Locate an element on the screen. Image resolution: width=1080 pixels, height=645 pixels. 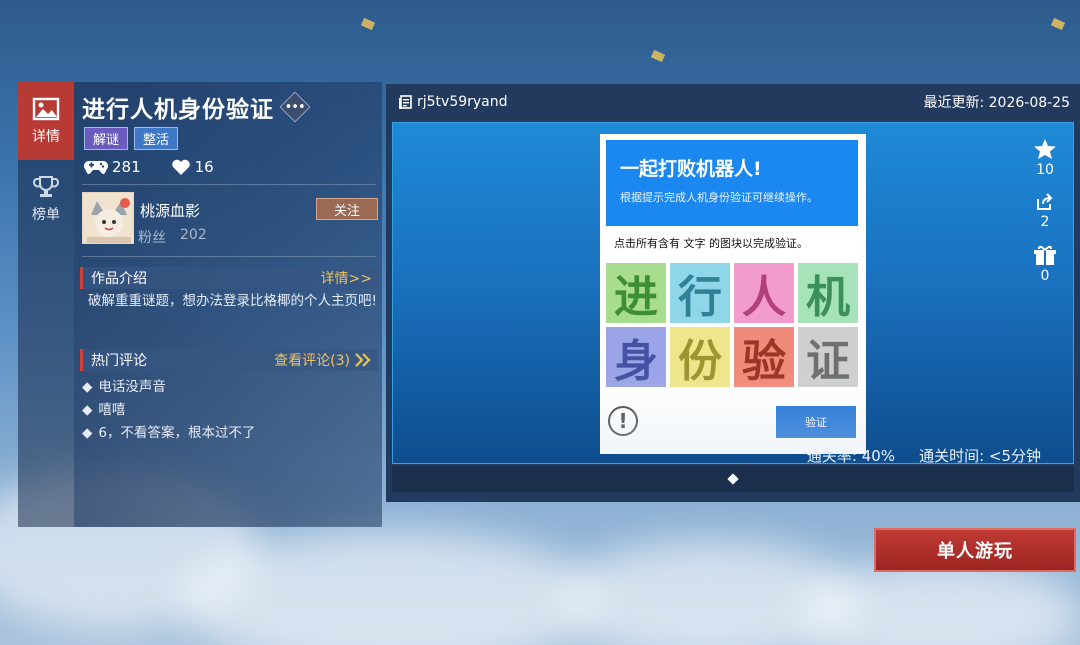
title-row: 进行人机身份验证 ••• is located at coordinates (196, 107).